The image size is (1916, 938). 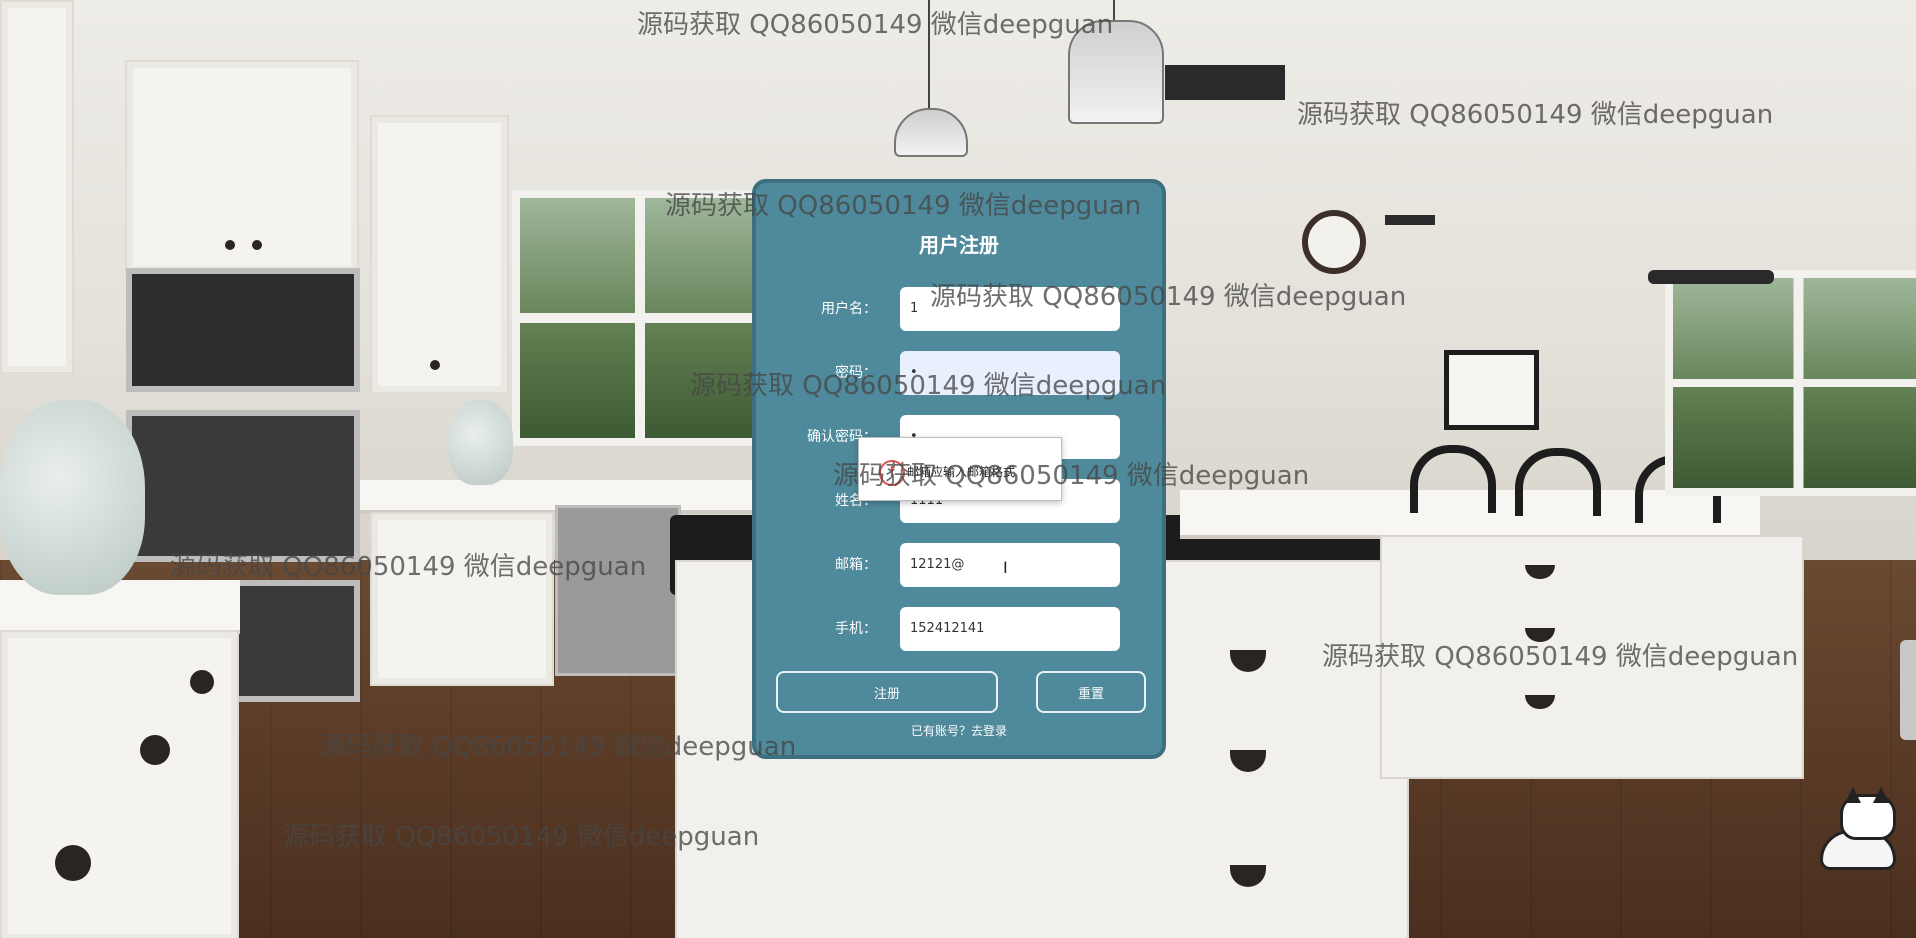 I want to click on left-glass-cabinet, so click(x=37, y=187).